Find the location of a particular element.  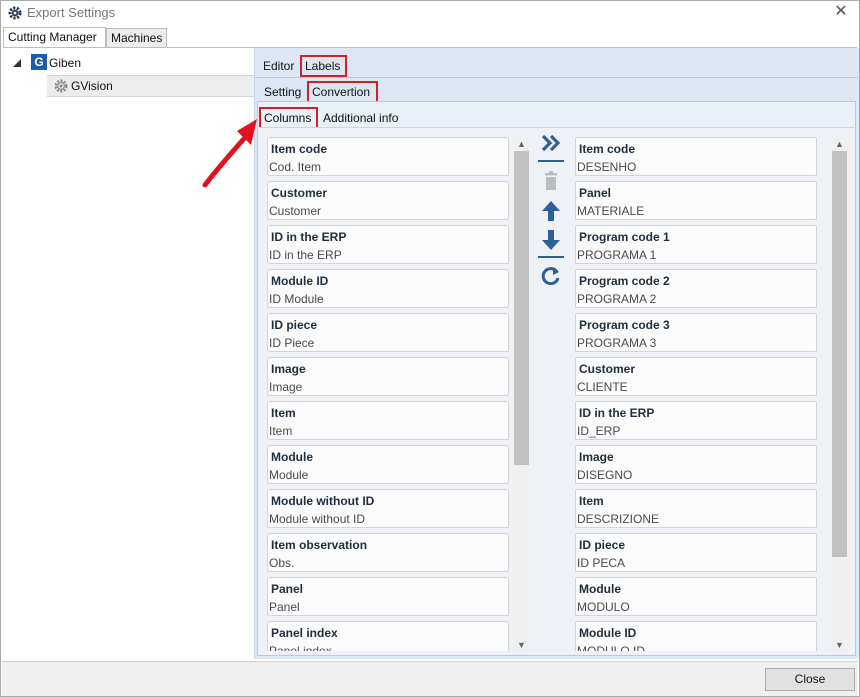

add-all-button is located at coordinates (551, 143).